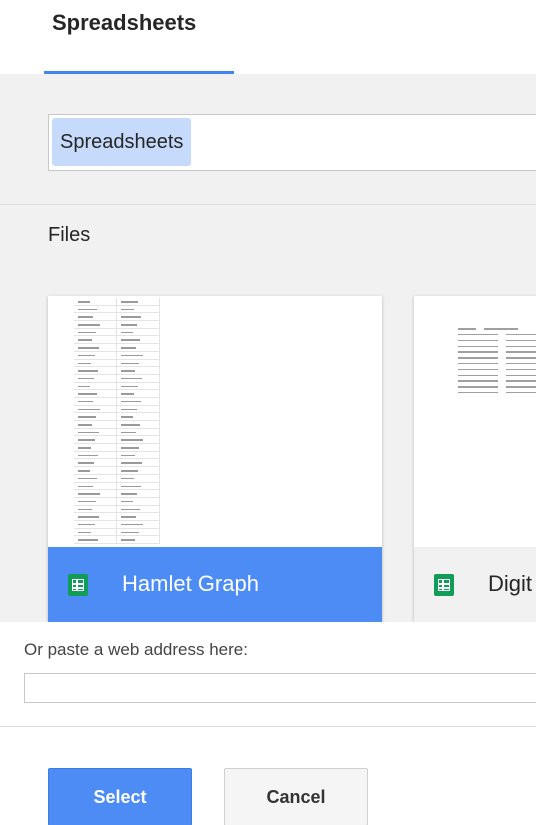 Image resolution: width=536 pixels, height=825 pixels. What do you see at coordinates (280, 688) in the screenshot?
I see `web-address-input` at bounding box center [280, 688].